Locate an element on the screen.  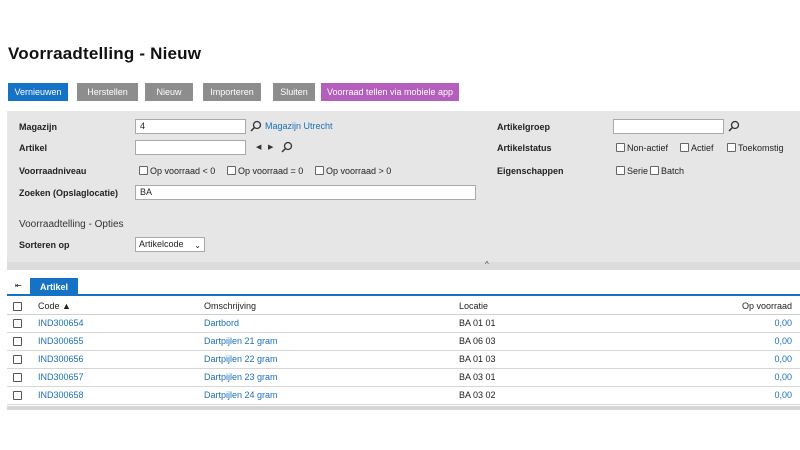
mobile-count-button: Voorraad tellen via mobiele app is located at coordinates (390, 92).